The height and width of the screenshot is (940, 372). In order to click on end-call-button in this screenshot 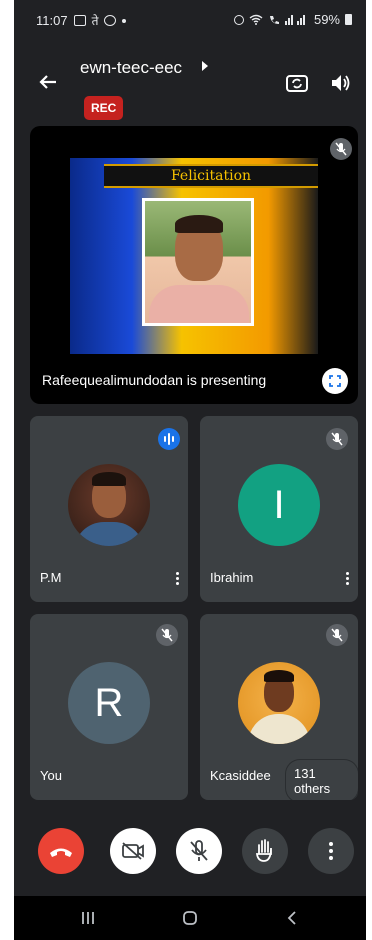, I will do `click(61, 851)`.